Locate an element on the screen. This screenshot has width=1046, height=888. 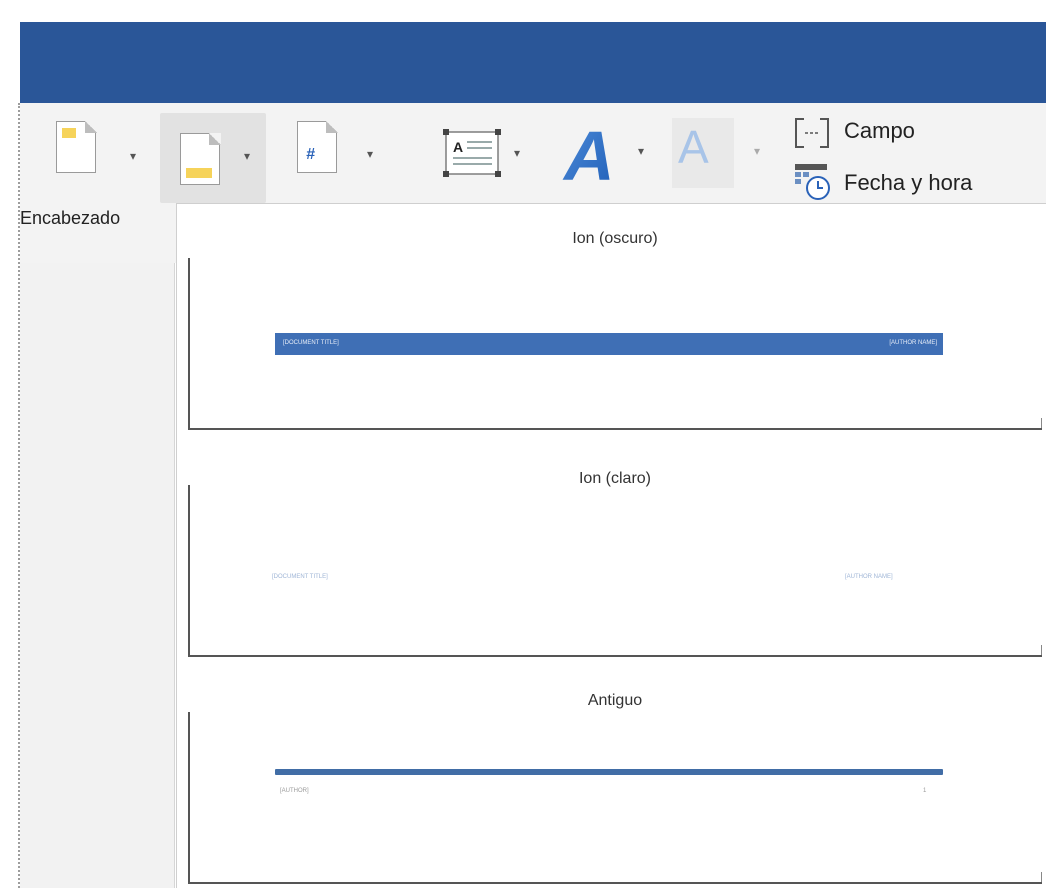
text-box-icon: A is located at coordinates (472, 153).